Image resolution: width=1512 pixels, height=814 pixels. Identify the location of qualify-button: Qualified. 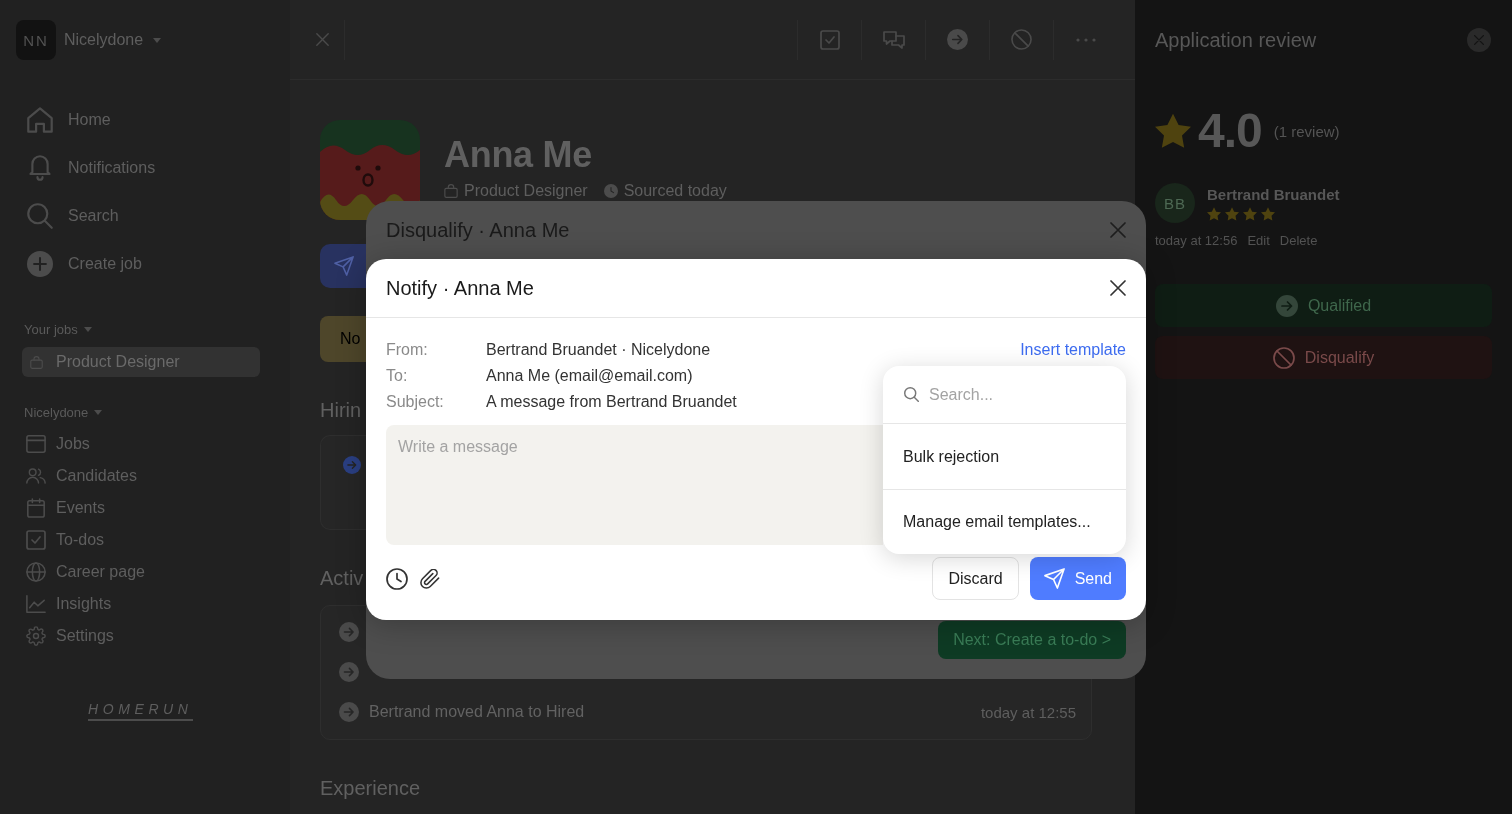
(1323, 305).